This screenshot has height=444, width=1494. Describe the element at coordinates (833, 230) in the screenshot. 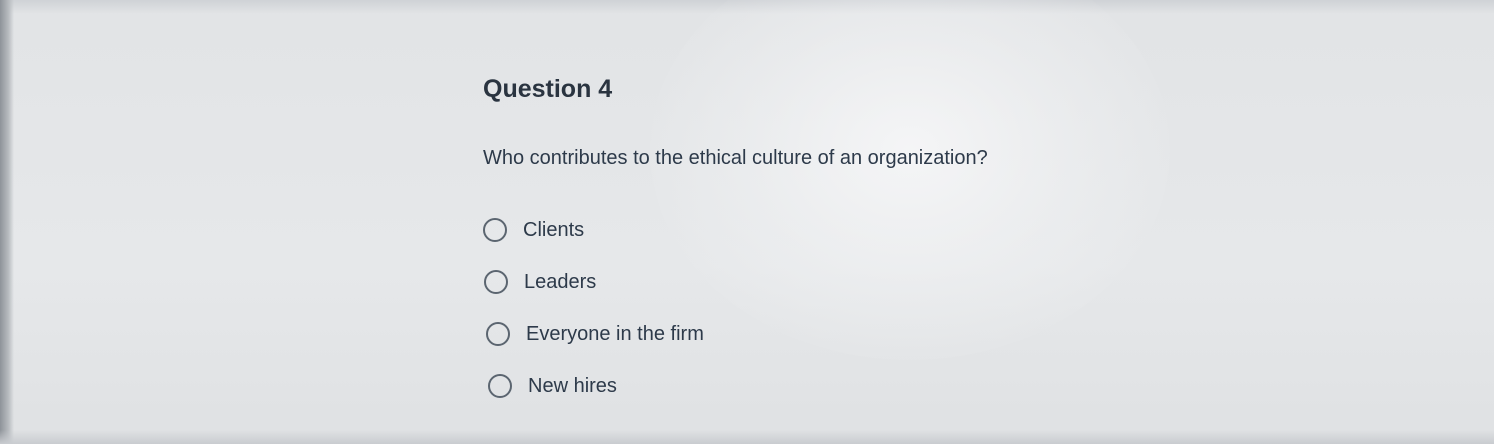

I see `option-clients: Clients` at that location.